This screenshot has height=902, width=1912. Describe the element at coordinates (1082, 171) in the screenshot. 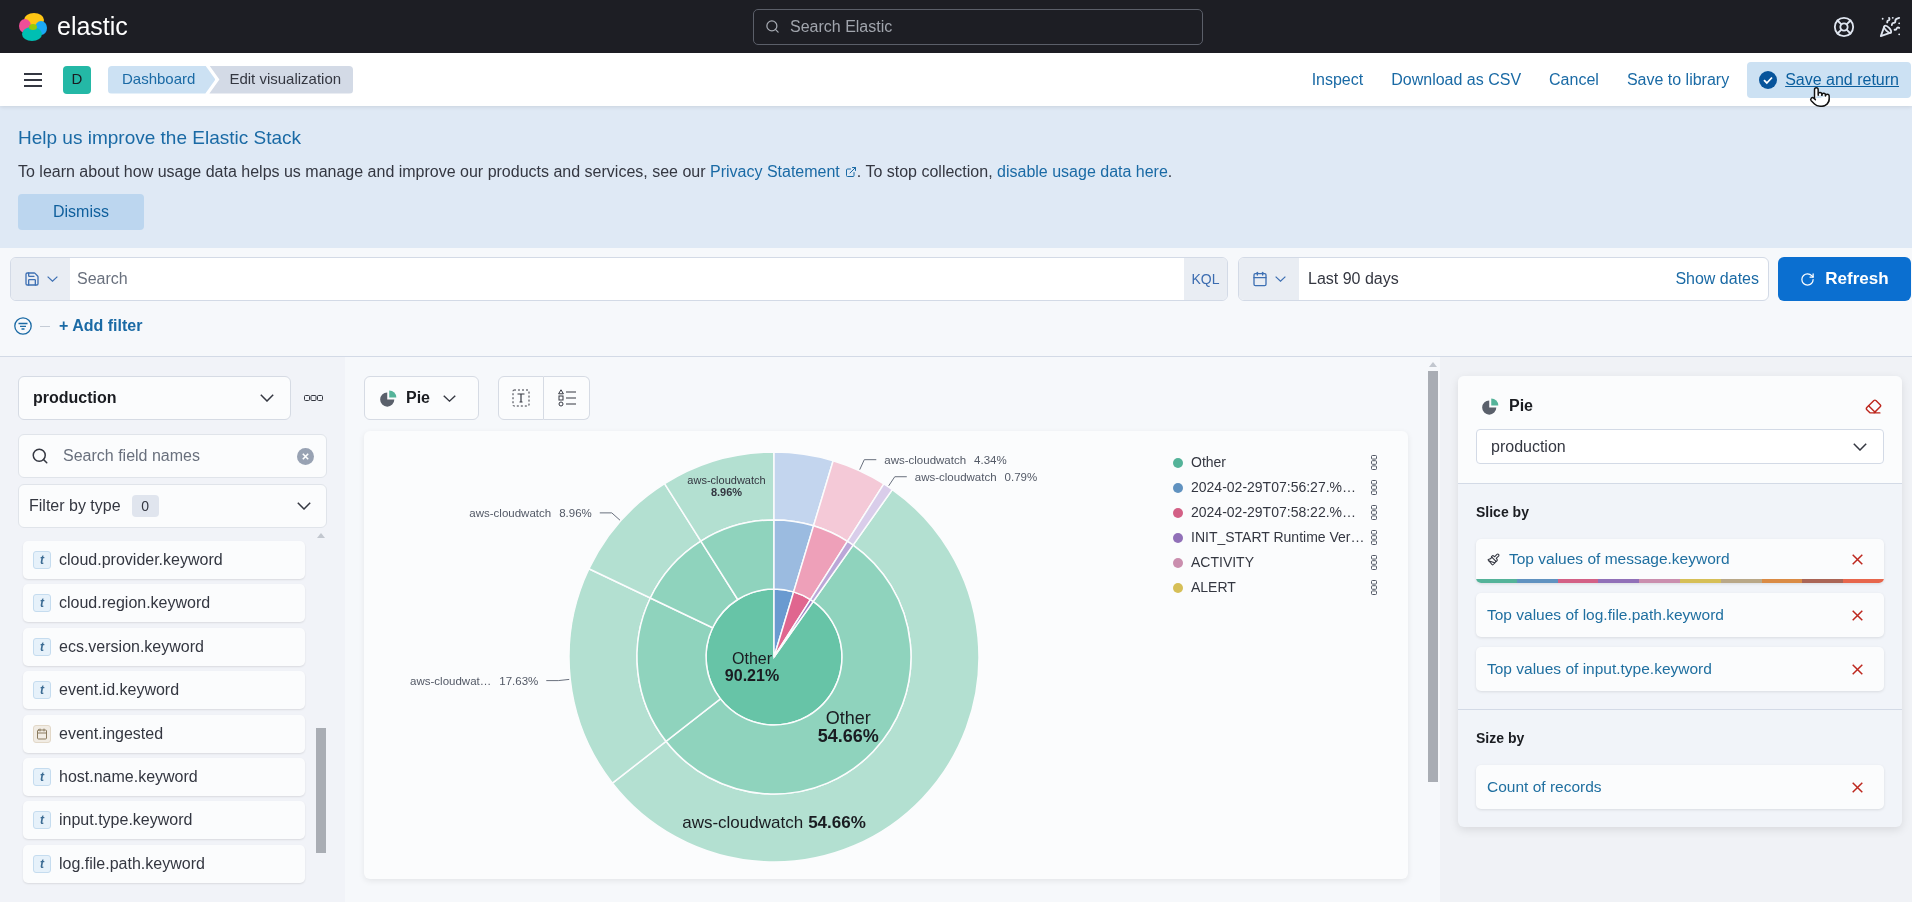

I see `link: disable usage data here` at that location.